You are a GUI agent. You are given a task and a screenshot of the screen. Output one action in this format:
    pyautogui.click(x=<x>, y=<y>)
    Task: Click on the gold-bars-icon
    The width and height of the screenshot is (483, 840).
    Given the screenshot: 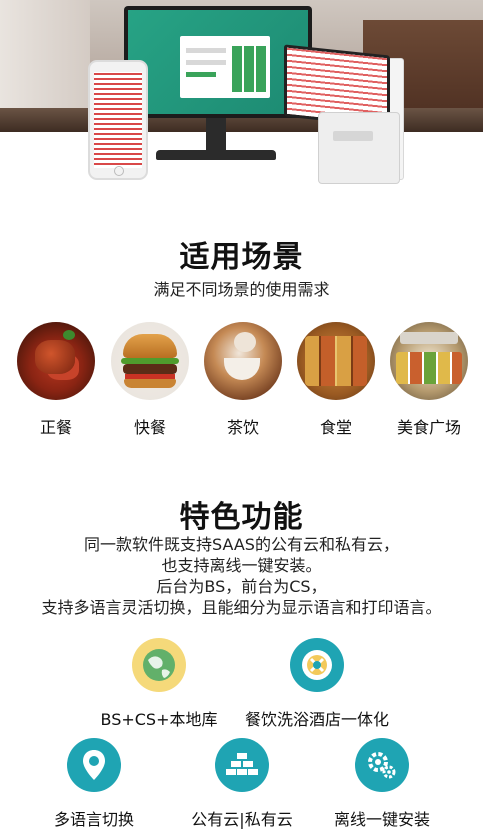 What is the action you would take?
    pyautogui.click(x=242, y=765)
    